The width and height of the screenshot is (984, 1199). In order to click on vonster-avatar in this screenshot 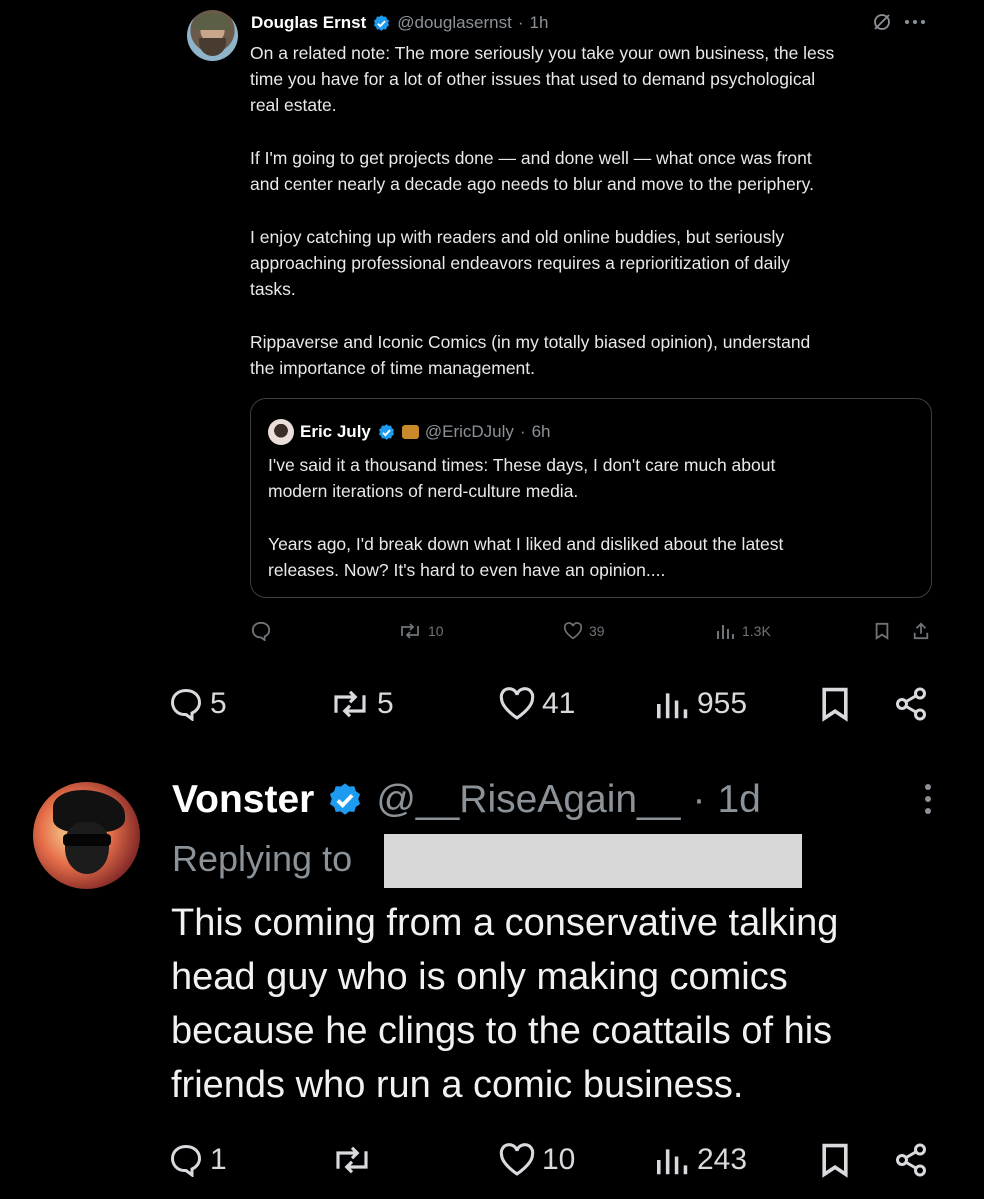, I will do `click(86, 835)`.